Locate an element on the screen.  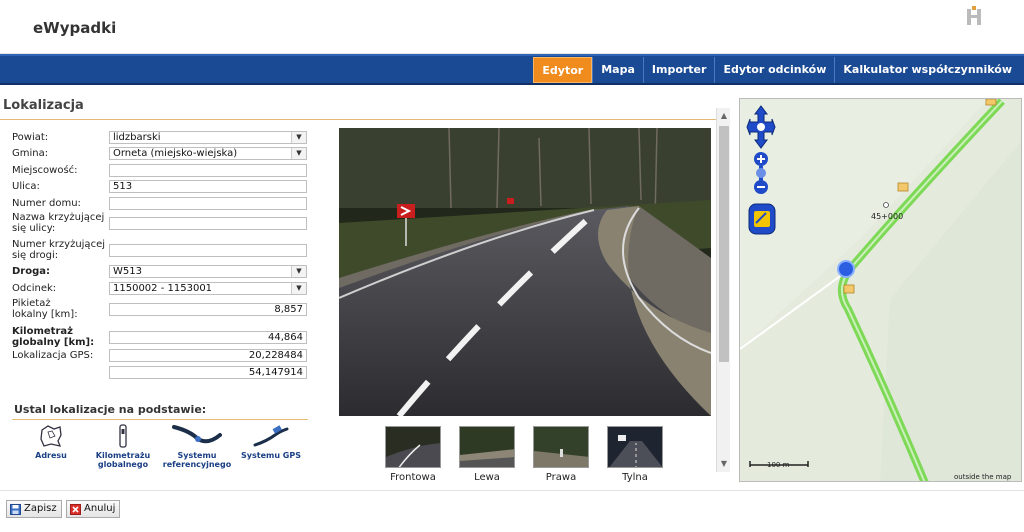
basis-address-button: Adresu is located at coordinates (51, 441).